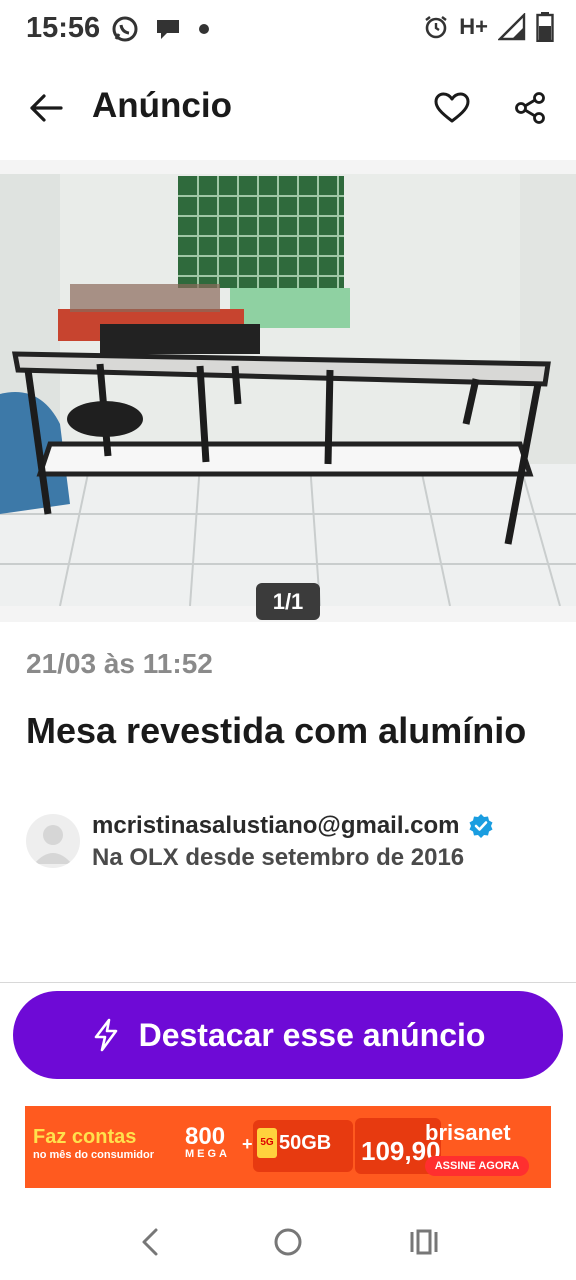 This screenshot has width=576, height=1280. What do you see at coordinates (288, 108) in the screenshot?
I see `app-bar: Anúncio` at bounding box center [288, 108].